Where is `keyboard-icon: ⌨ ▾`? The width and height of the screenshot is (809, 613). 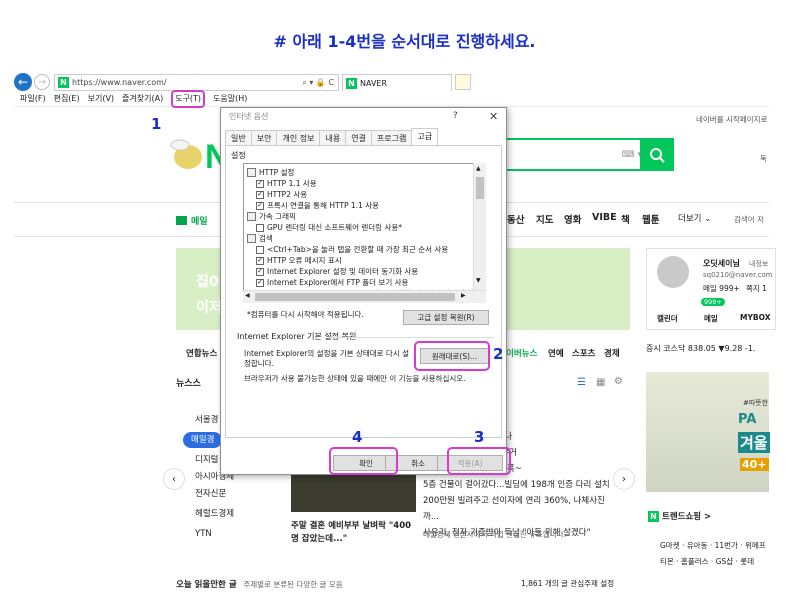
keyboard-icon: ⌨ ▾ is located at coordinates (632, 155).